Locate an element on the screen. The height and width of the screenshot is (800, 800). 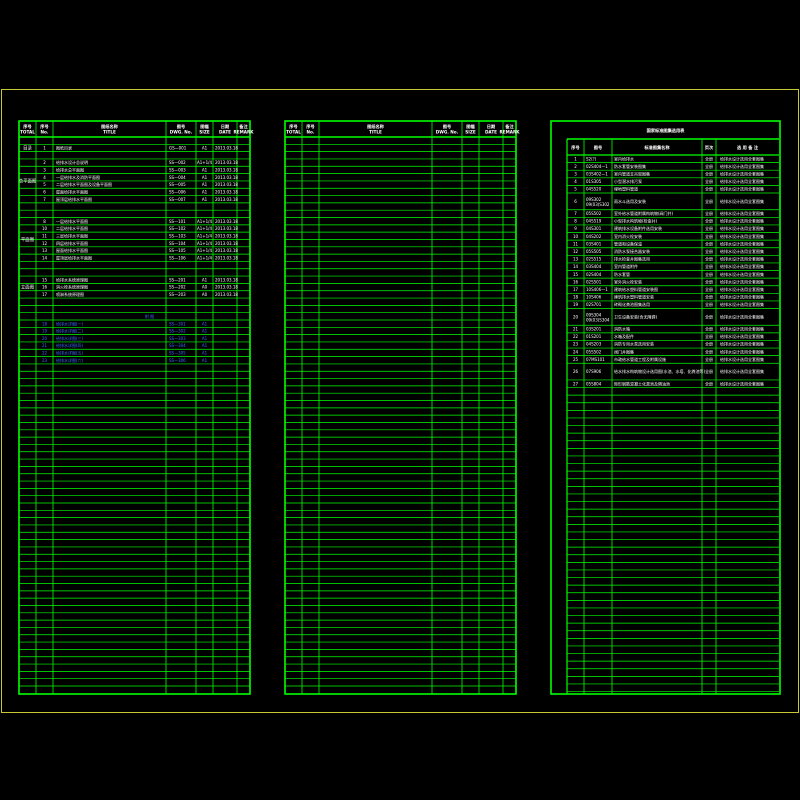
header-label: 序号 is located at coordinates (575, 147).